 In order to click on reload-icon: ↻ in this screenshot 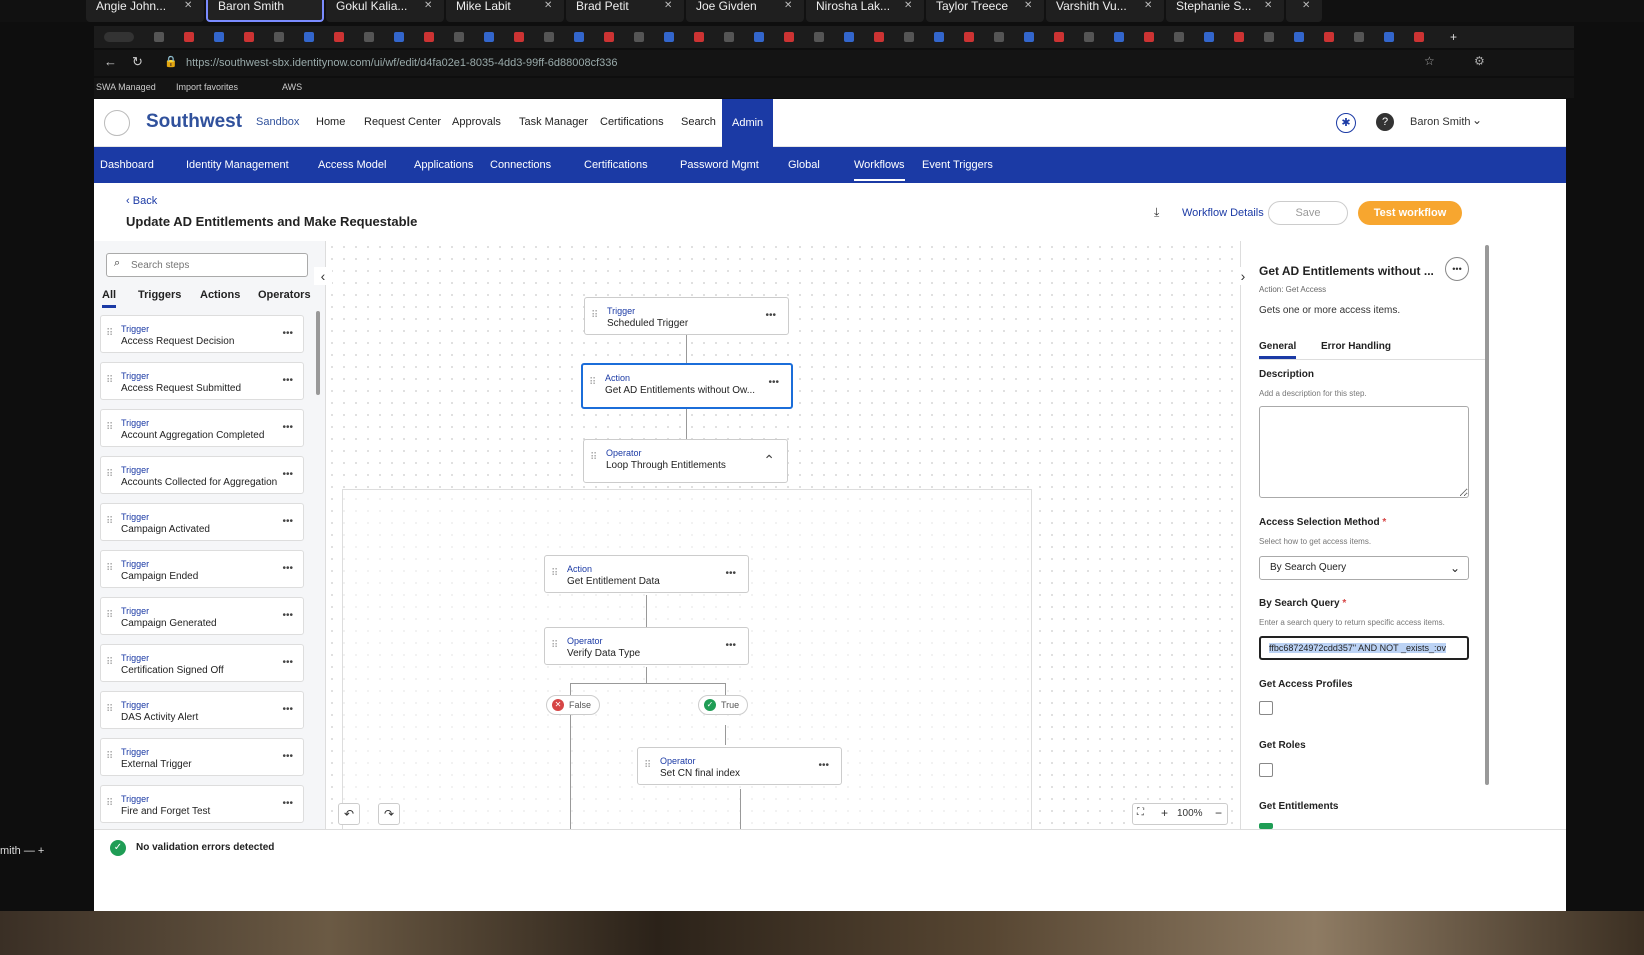, I will do `click(137, 62)`.